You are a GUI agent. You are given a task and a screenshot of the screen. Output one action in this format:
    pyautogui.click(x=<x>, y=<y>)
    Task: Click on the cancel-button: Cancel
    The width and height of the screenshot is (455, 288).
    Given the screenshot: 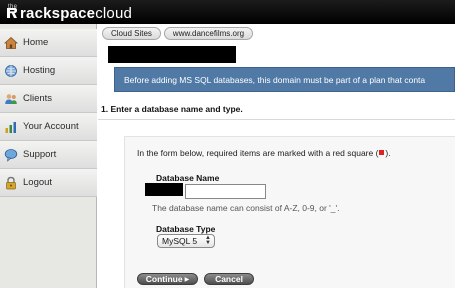 What is the action you would take?
    pyautogui.click(x=229, y=279)
    